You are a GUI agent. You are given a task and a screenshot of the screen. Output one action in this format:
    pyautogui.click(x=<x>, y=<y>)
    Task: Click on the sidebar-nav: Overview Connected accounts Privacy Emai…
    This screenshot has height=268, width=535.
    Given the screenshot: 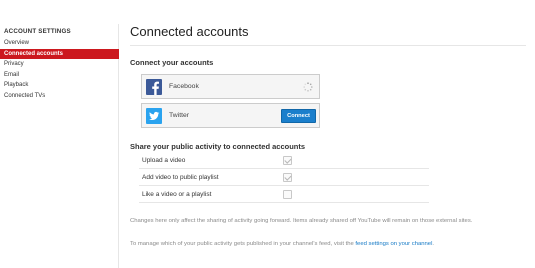 What is the action you would take?
    pyautogui.click(x=59, y=69)
    